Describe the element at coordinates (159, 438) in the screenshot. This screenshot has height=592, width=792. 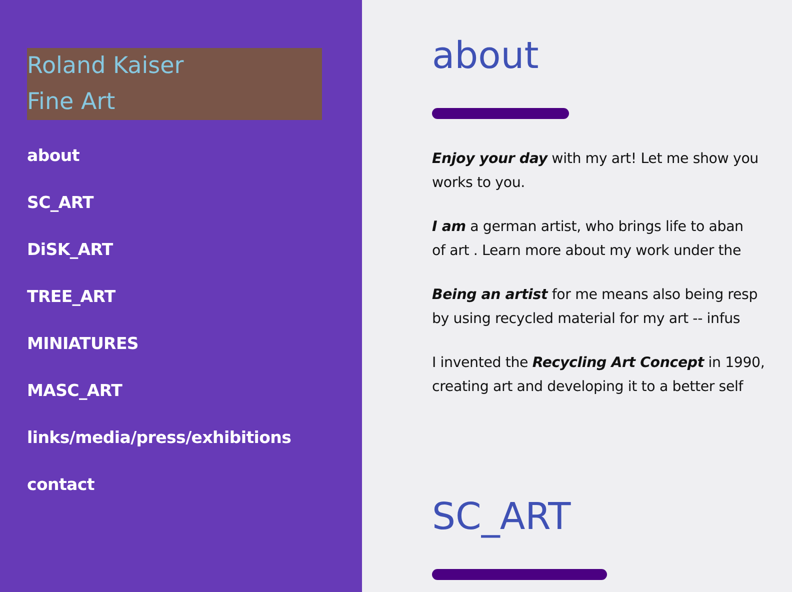
I see `nav-link: links/media/press/exhibitions` at that location.